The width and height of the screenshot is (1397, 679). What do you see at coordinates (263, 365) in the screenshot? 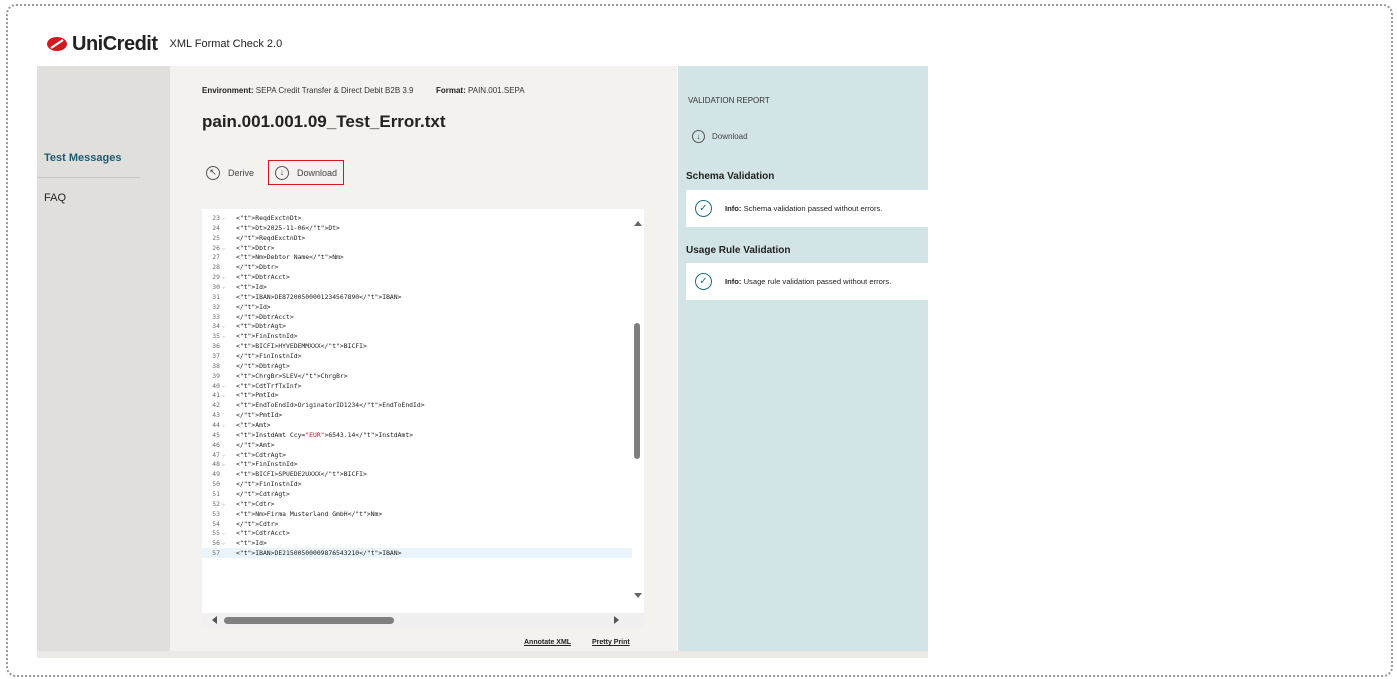
I see `code-text: </"t">DbtrAgt>` at bounding box center [263, 365].